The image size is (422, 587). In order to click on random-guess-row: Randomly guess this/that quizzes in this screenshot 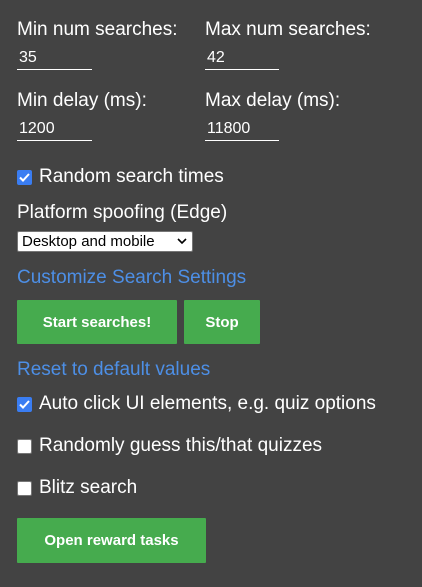, I will do `click(169, 446)`.